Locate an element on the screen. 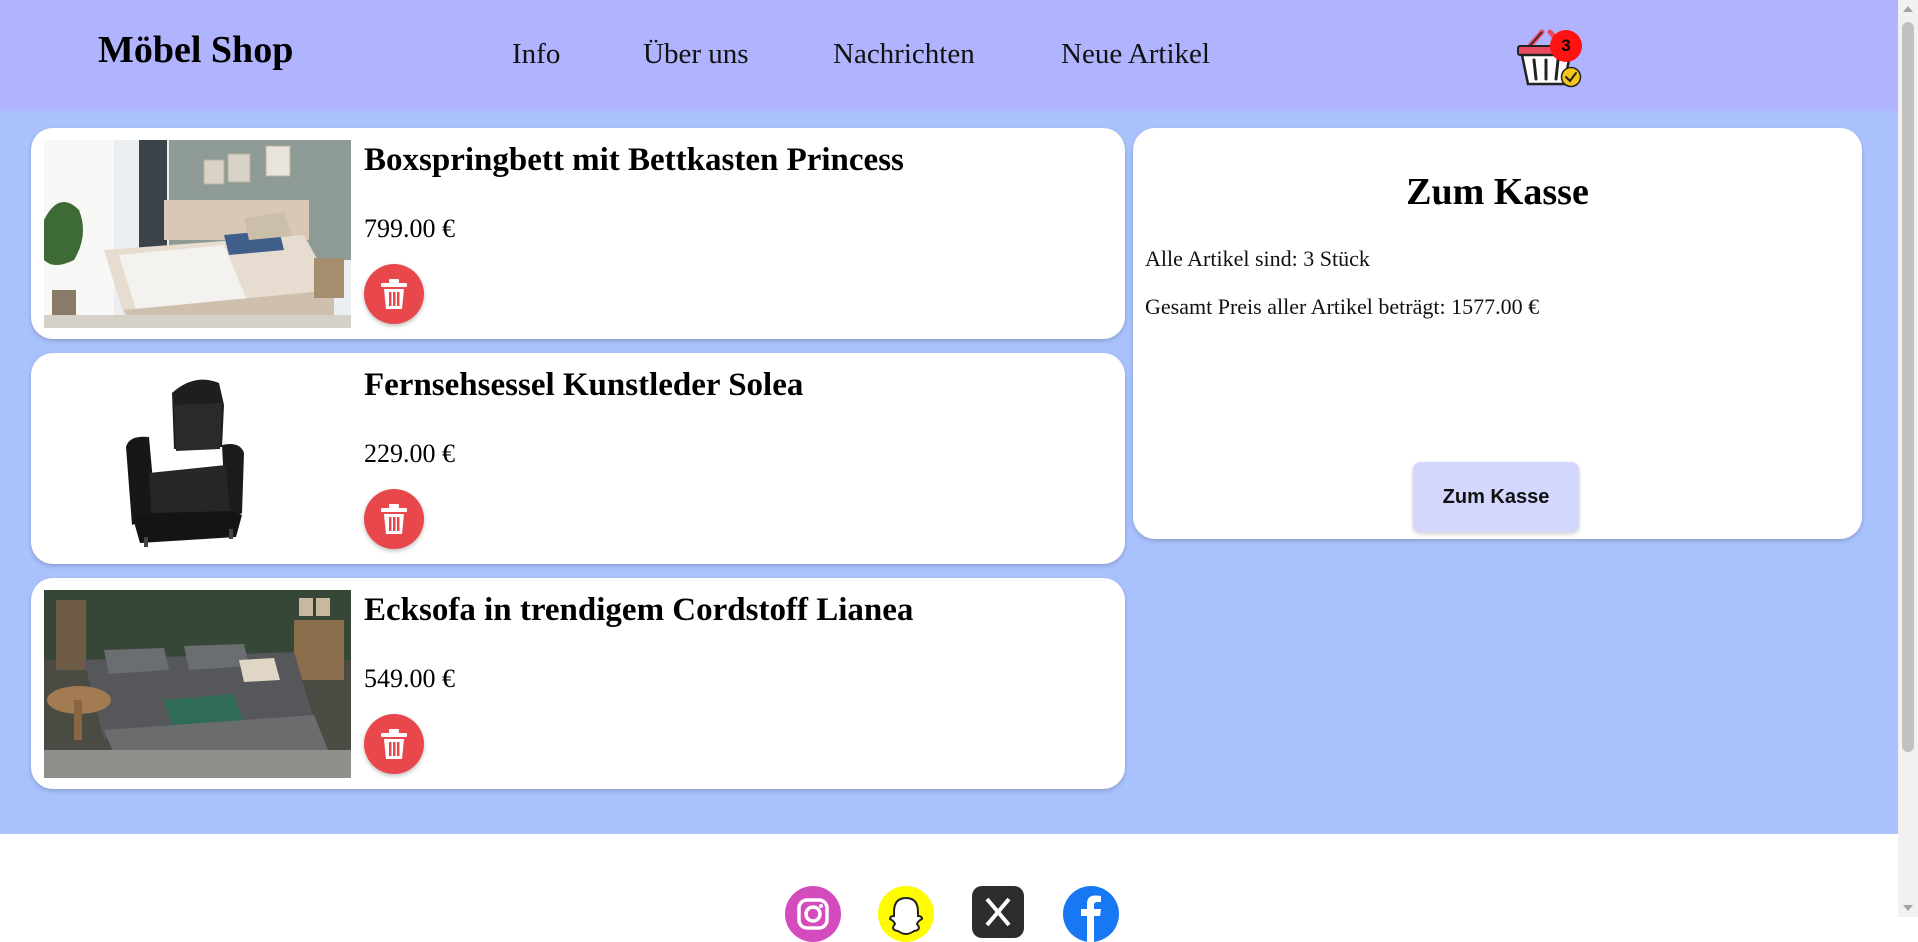 The height and width of the screenshot is (942, 1918). page-scrollbar is located at coordinates (1908, 458).